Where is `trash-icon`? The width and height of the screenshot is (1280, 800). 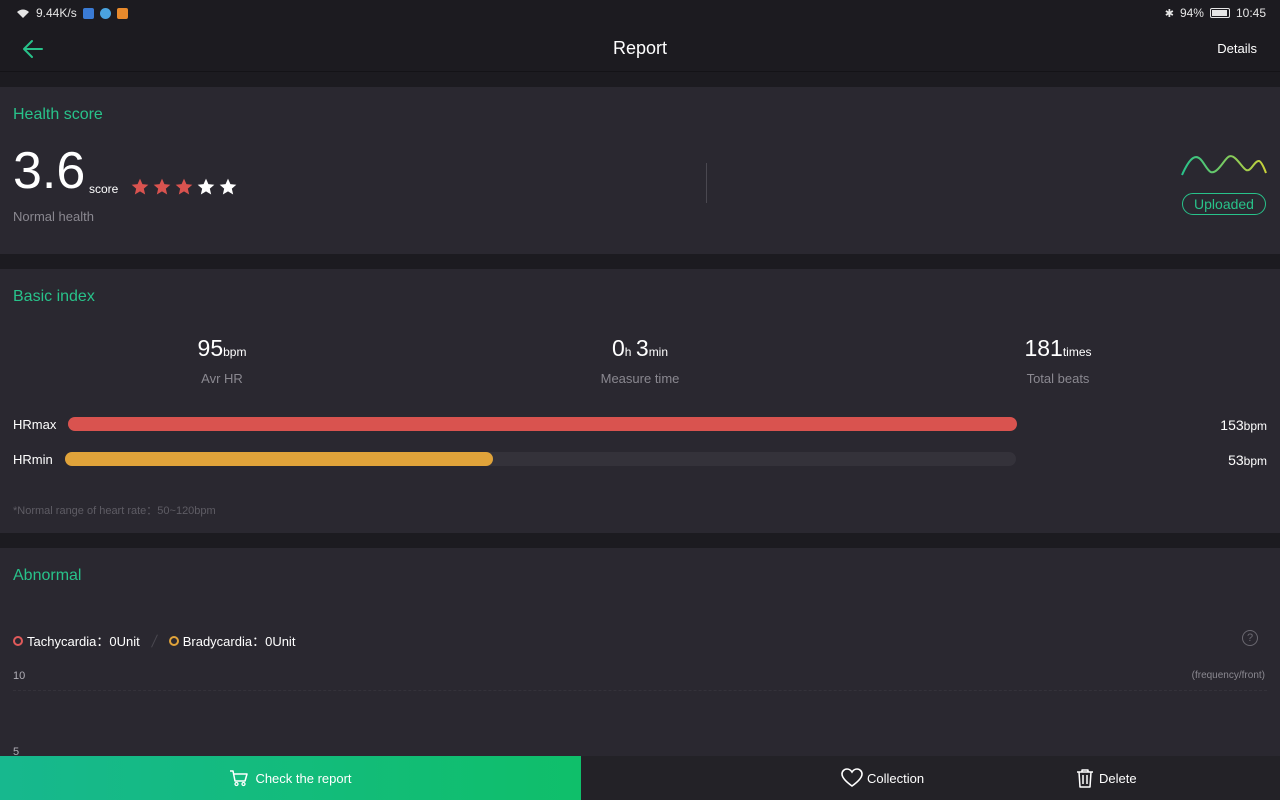 trash-icon is located at coordinates (1085, 778).